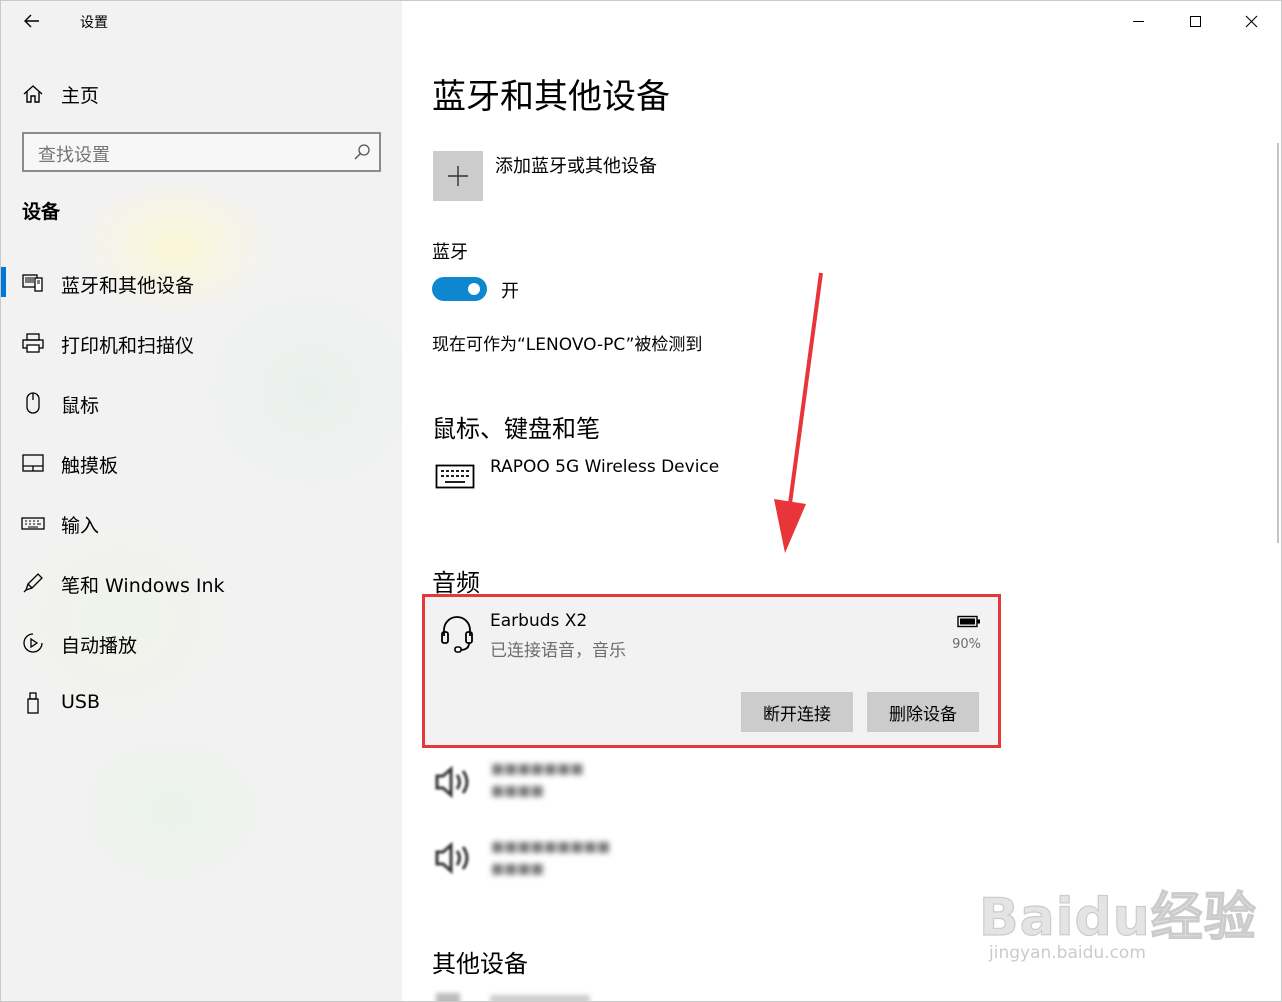 This screenshot has width=1282, height=1002. Describe the element at coordinates (80, 406) in the screenshot. I see `sidebar-item-label: 鼠标` at that location.